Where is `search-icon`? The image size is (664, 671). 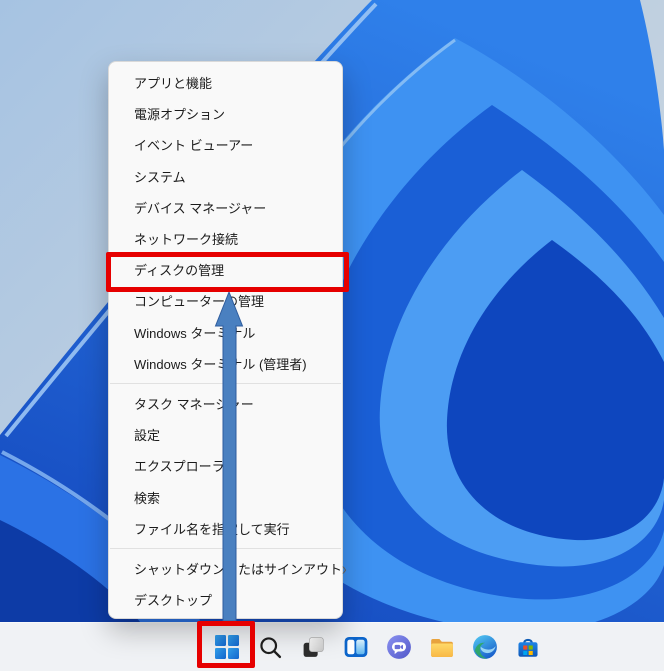 search-icon is located at coordinates (270, 647).